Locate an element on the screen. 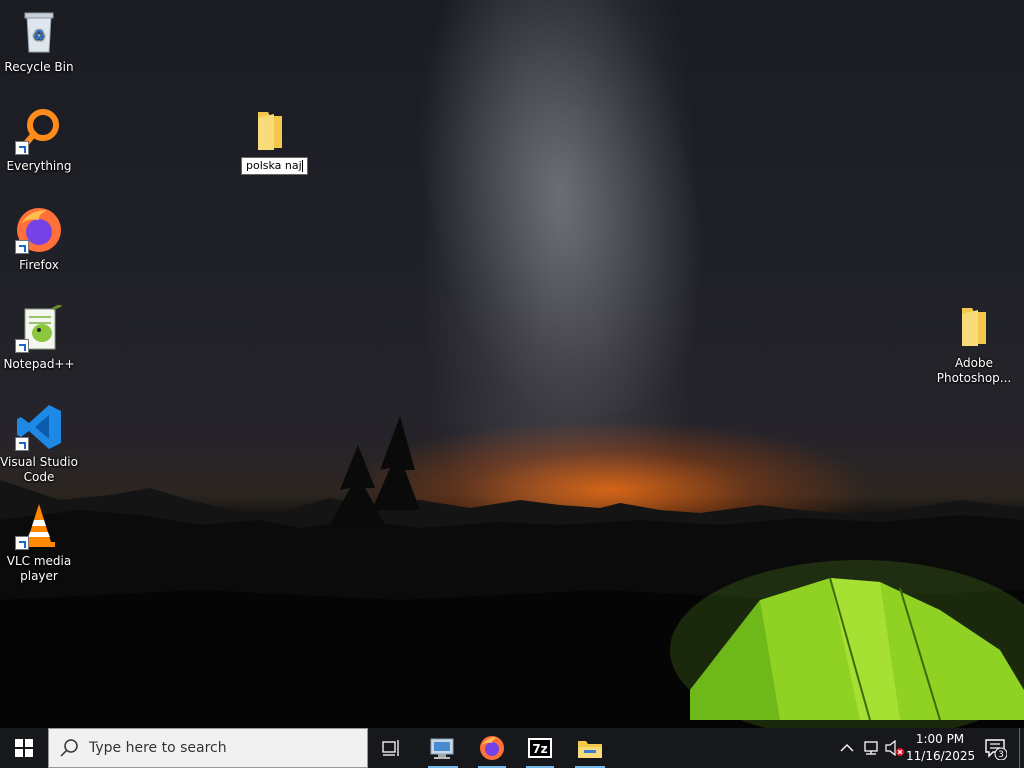 This screenshot has width=1024, height=768. taskbar-file-explorer is located at coordinates (590, 748).